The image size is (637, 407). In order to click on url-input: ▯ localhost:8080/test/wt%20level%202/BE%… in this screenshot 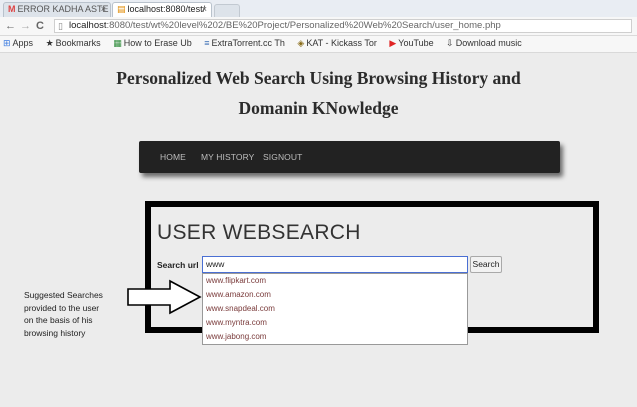, I will do `click(343, 26)`.